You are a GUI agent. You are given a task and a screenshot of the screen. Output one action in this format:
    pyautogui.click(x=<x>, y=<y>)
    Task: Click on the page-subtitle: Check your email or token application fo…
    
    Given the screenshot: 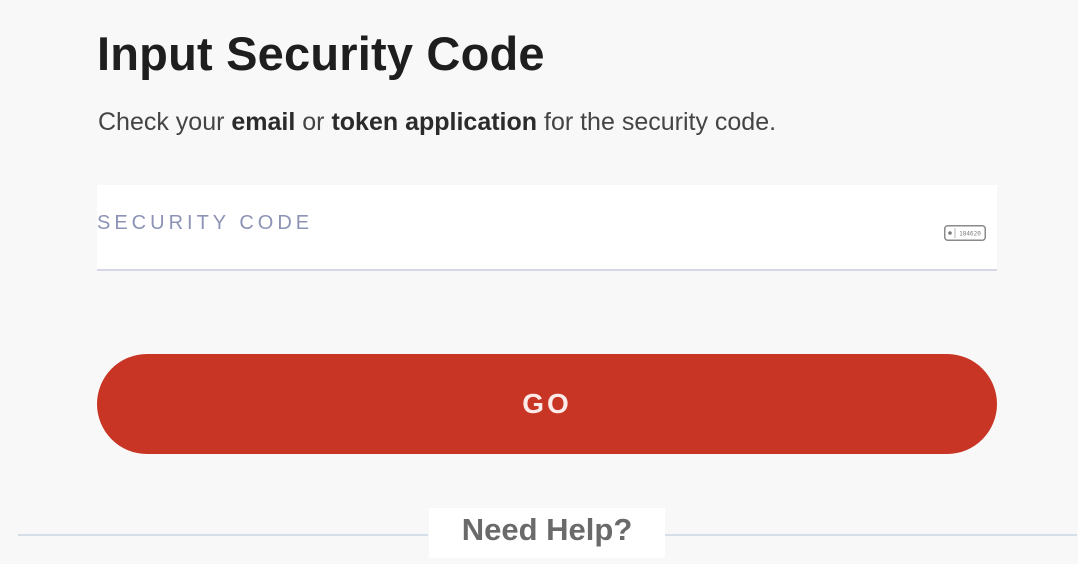 What is the action you would take?
    pyautogui.click(x=437, y=122)
    